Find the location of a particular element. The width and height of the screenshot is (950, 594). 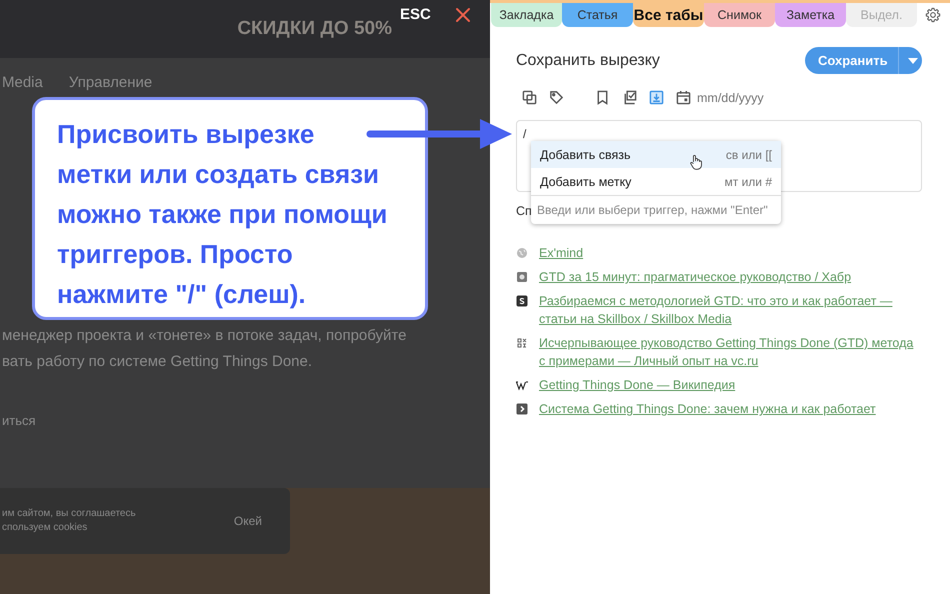

menu-item: Добавить метку мт или # is located at coordinates (656, 181).